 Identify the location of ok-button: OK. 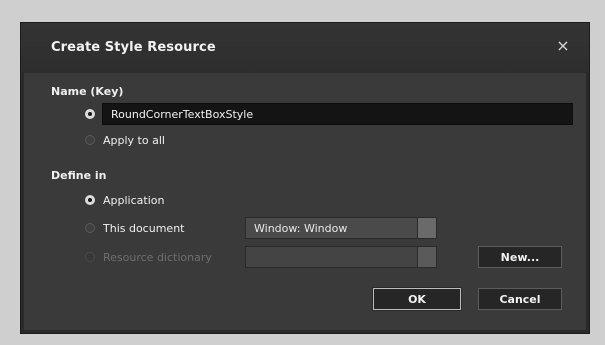
(417, 299).